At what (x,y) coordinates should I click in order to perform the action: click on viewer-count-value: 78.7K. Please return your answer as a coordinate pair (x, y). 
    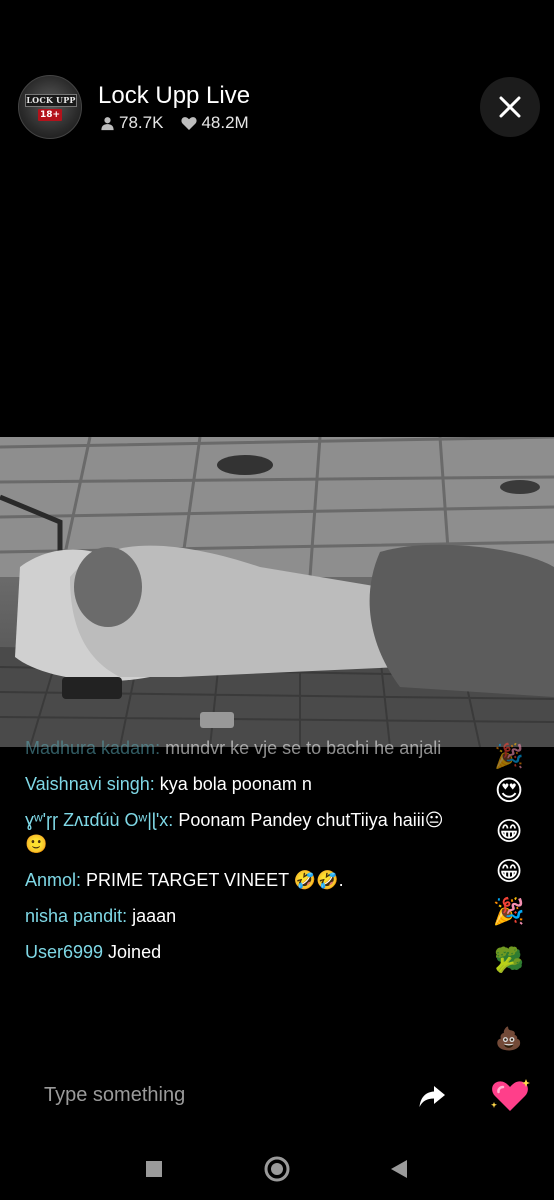
    Looking at the image, I should click on (141, 122).